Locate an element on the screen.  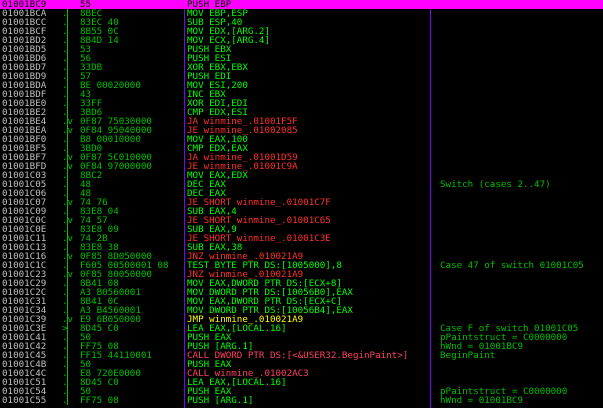
hex-bytes-cell: 83E8 09 is located at coordinates (99, 229).